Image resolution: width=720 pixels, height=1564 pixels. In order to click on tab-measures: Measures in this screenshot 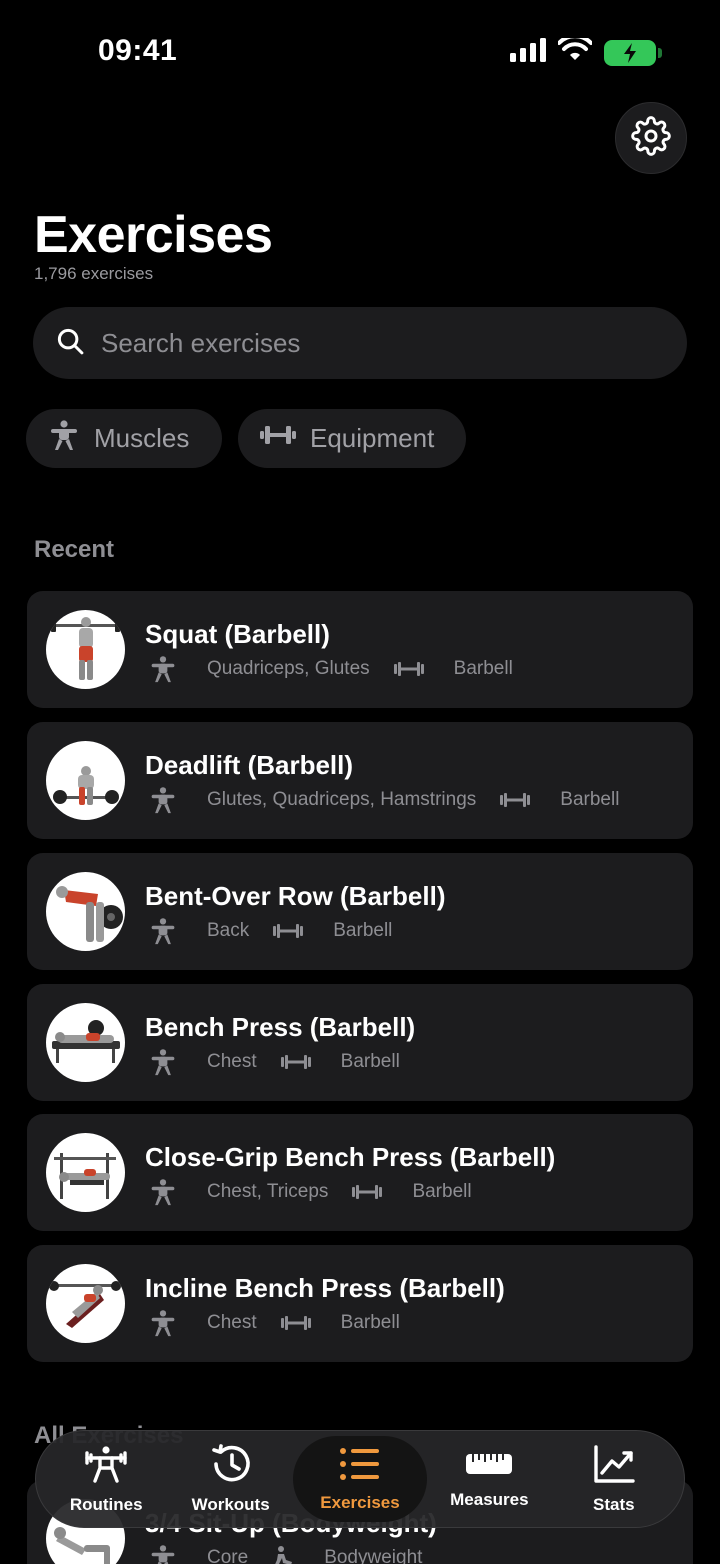, I will do `click(489, 1479)`.